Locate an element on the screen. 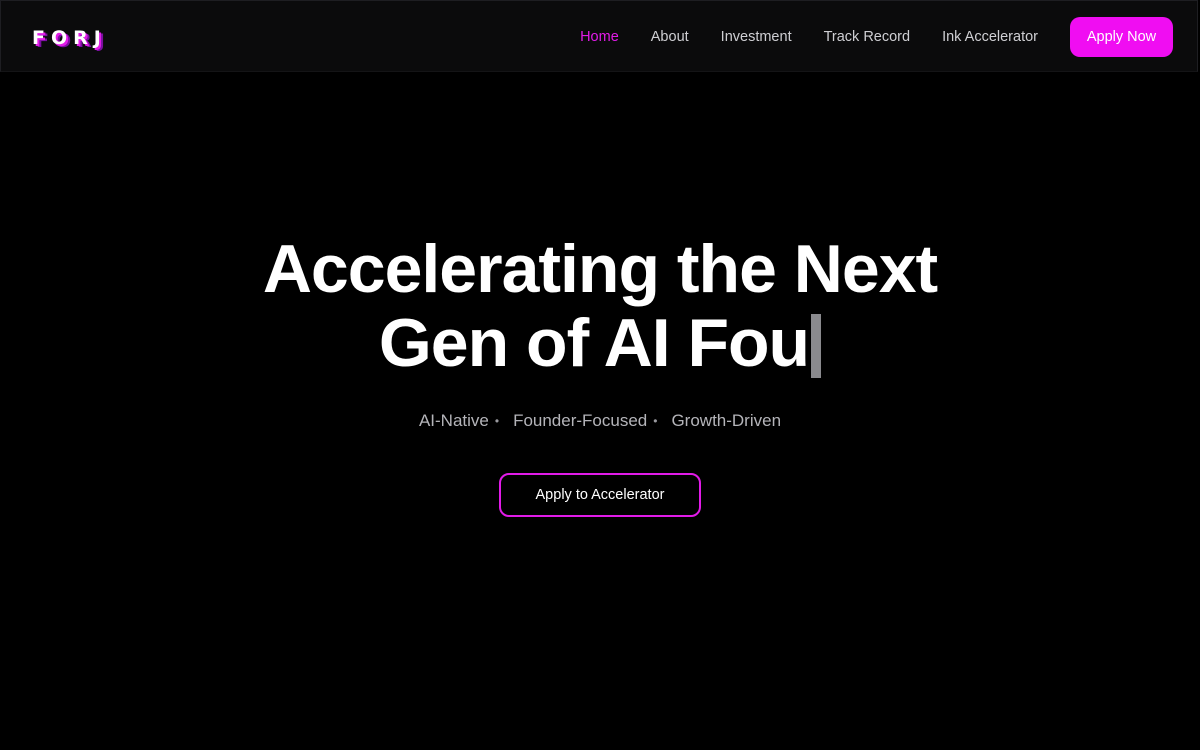 The width and height of the screenshot is (1200, 750). nav-track-record: Track Record is located at coordinates (867, 37).